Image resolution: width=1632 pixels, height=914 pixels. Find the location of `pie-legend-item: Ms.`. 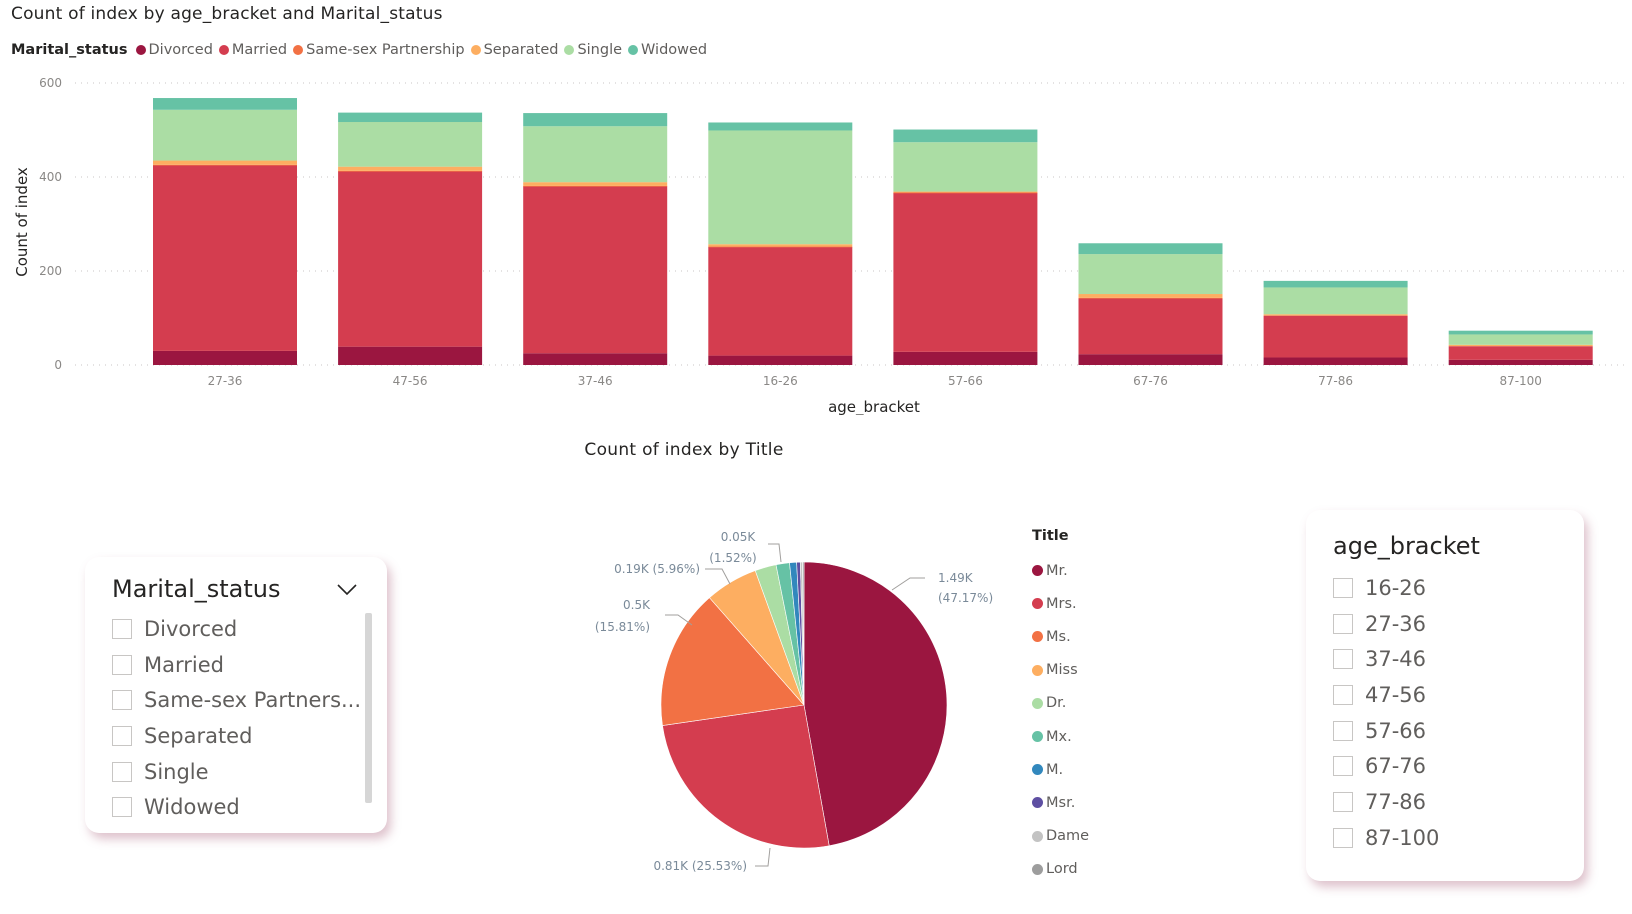

pie-legend-item: Ms. is located at coordinates (1060, 636).